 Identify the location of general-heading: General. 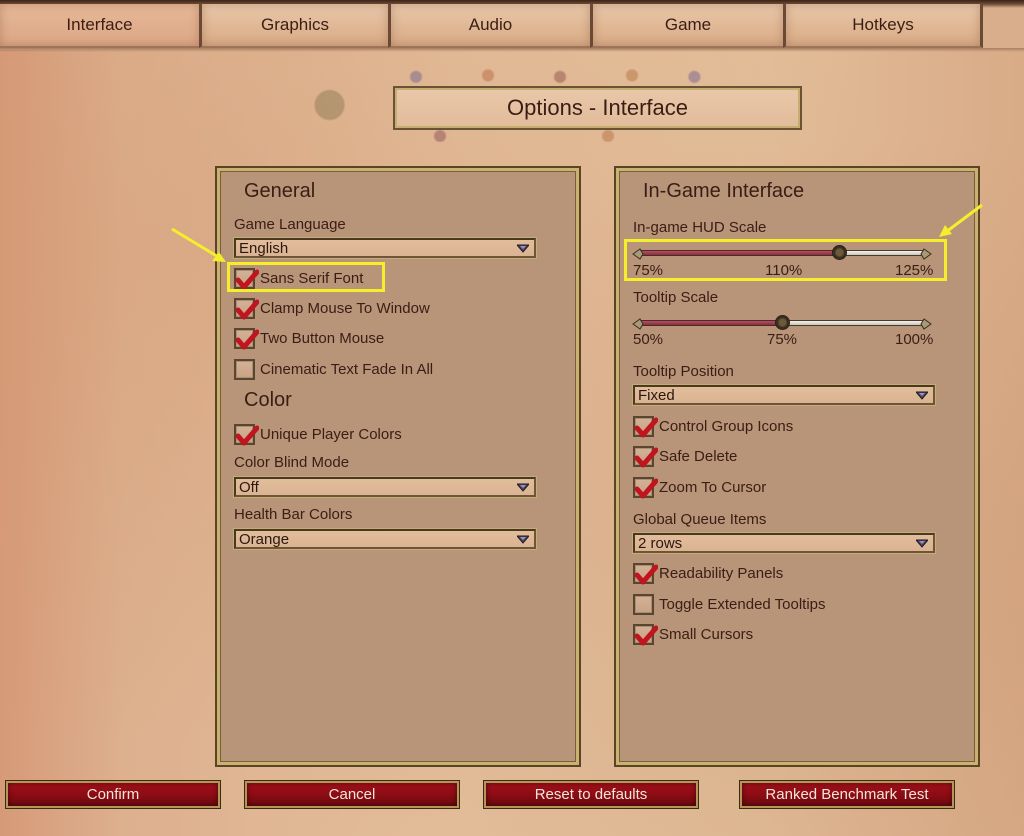
(280, 191).